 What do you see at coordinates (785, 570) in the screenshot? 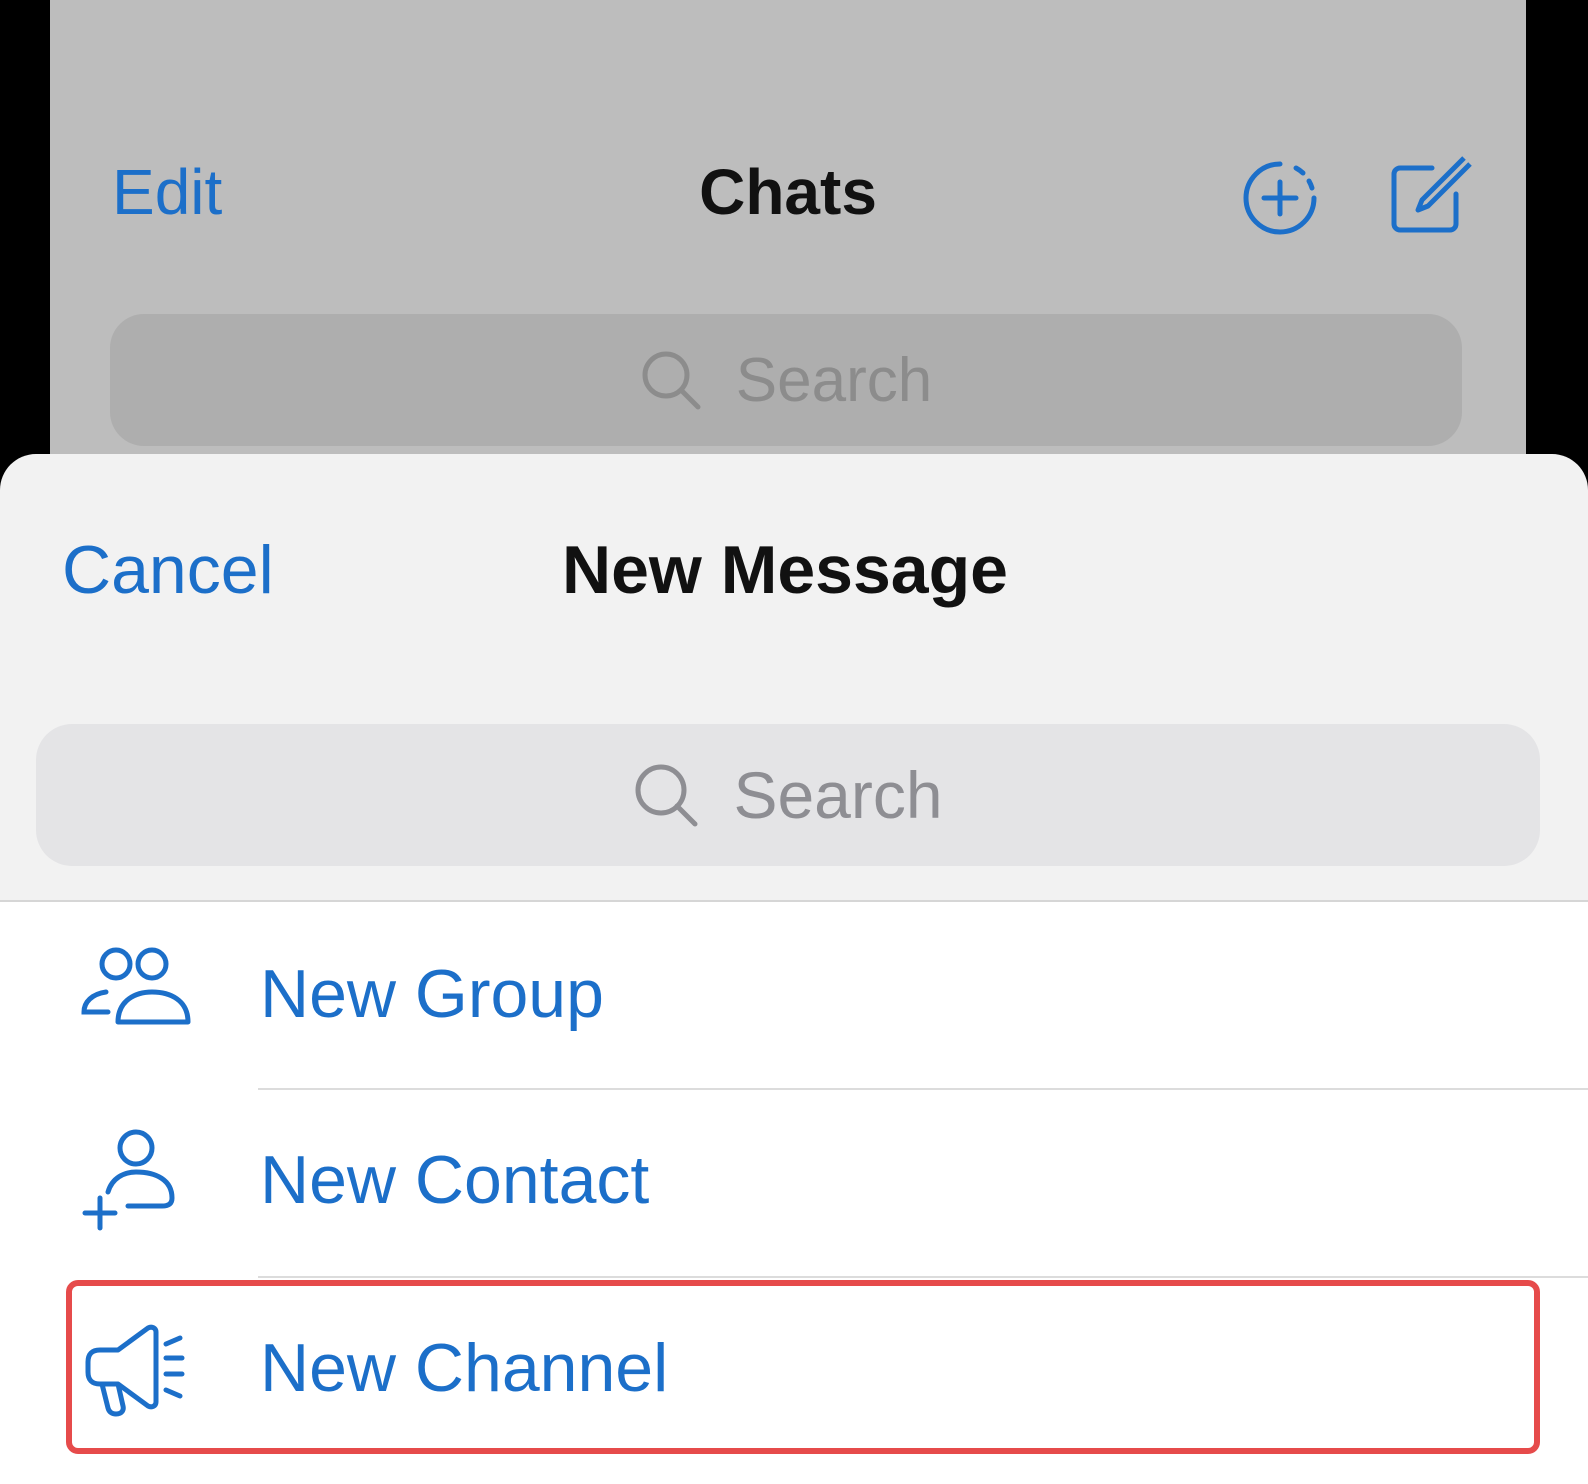
I see `sheet-title: New Message` at bounding box center [785, 570].